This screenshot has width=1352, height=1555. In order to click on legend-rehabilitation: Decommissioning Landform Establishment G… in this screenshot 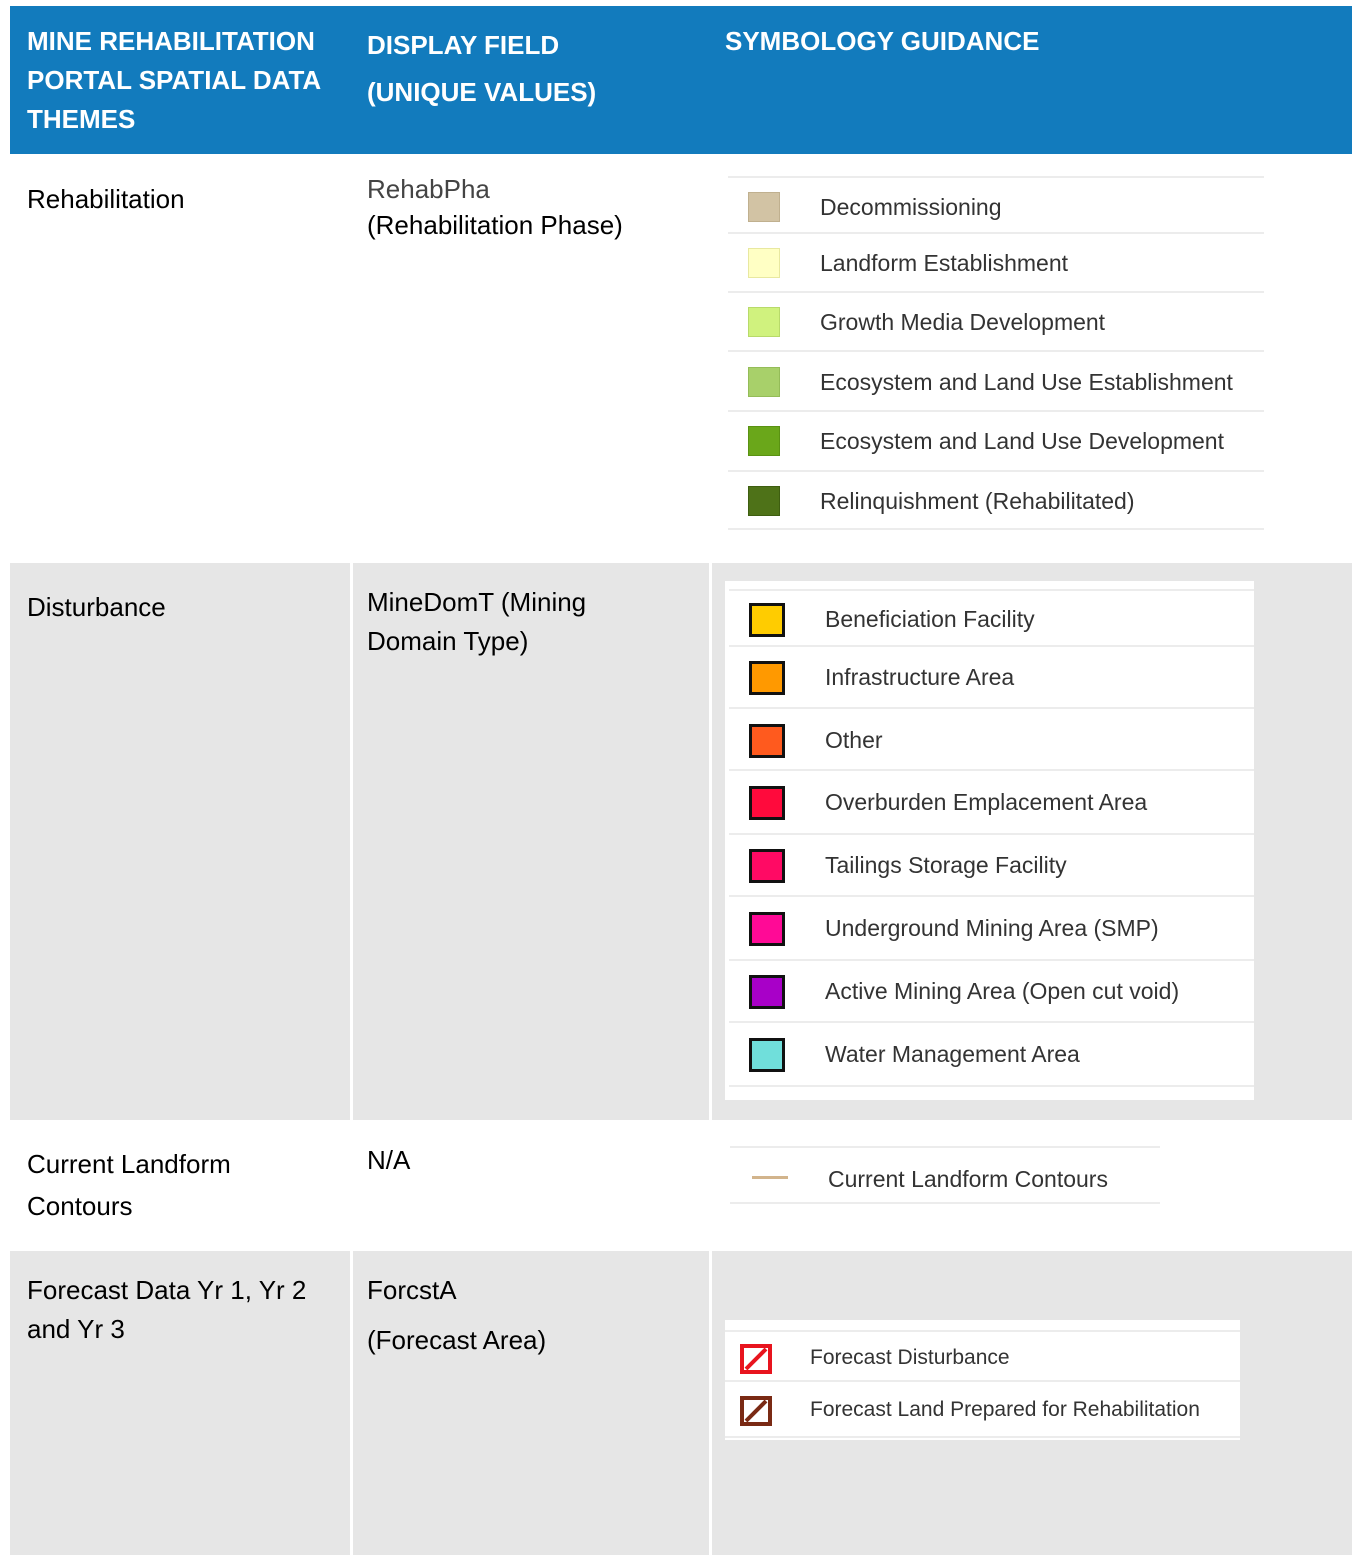, I will do `click(996, 354)`.